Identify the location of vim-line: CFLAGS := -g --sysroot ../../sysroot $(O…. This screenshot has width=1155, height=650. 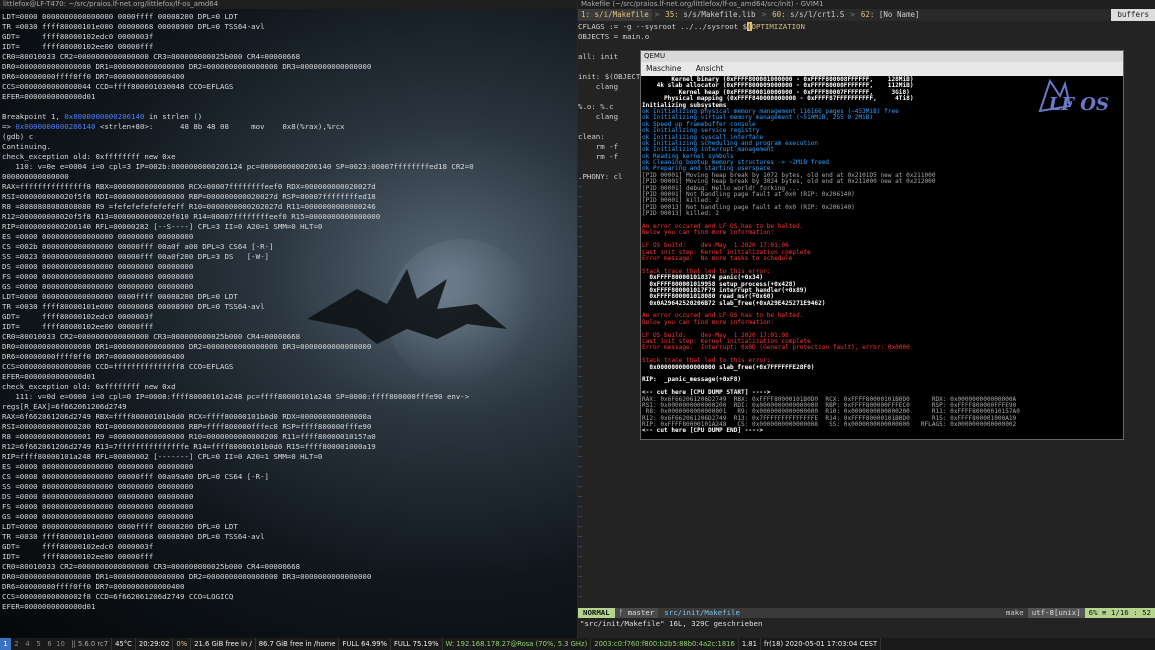
(866, 27).